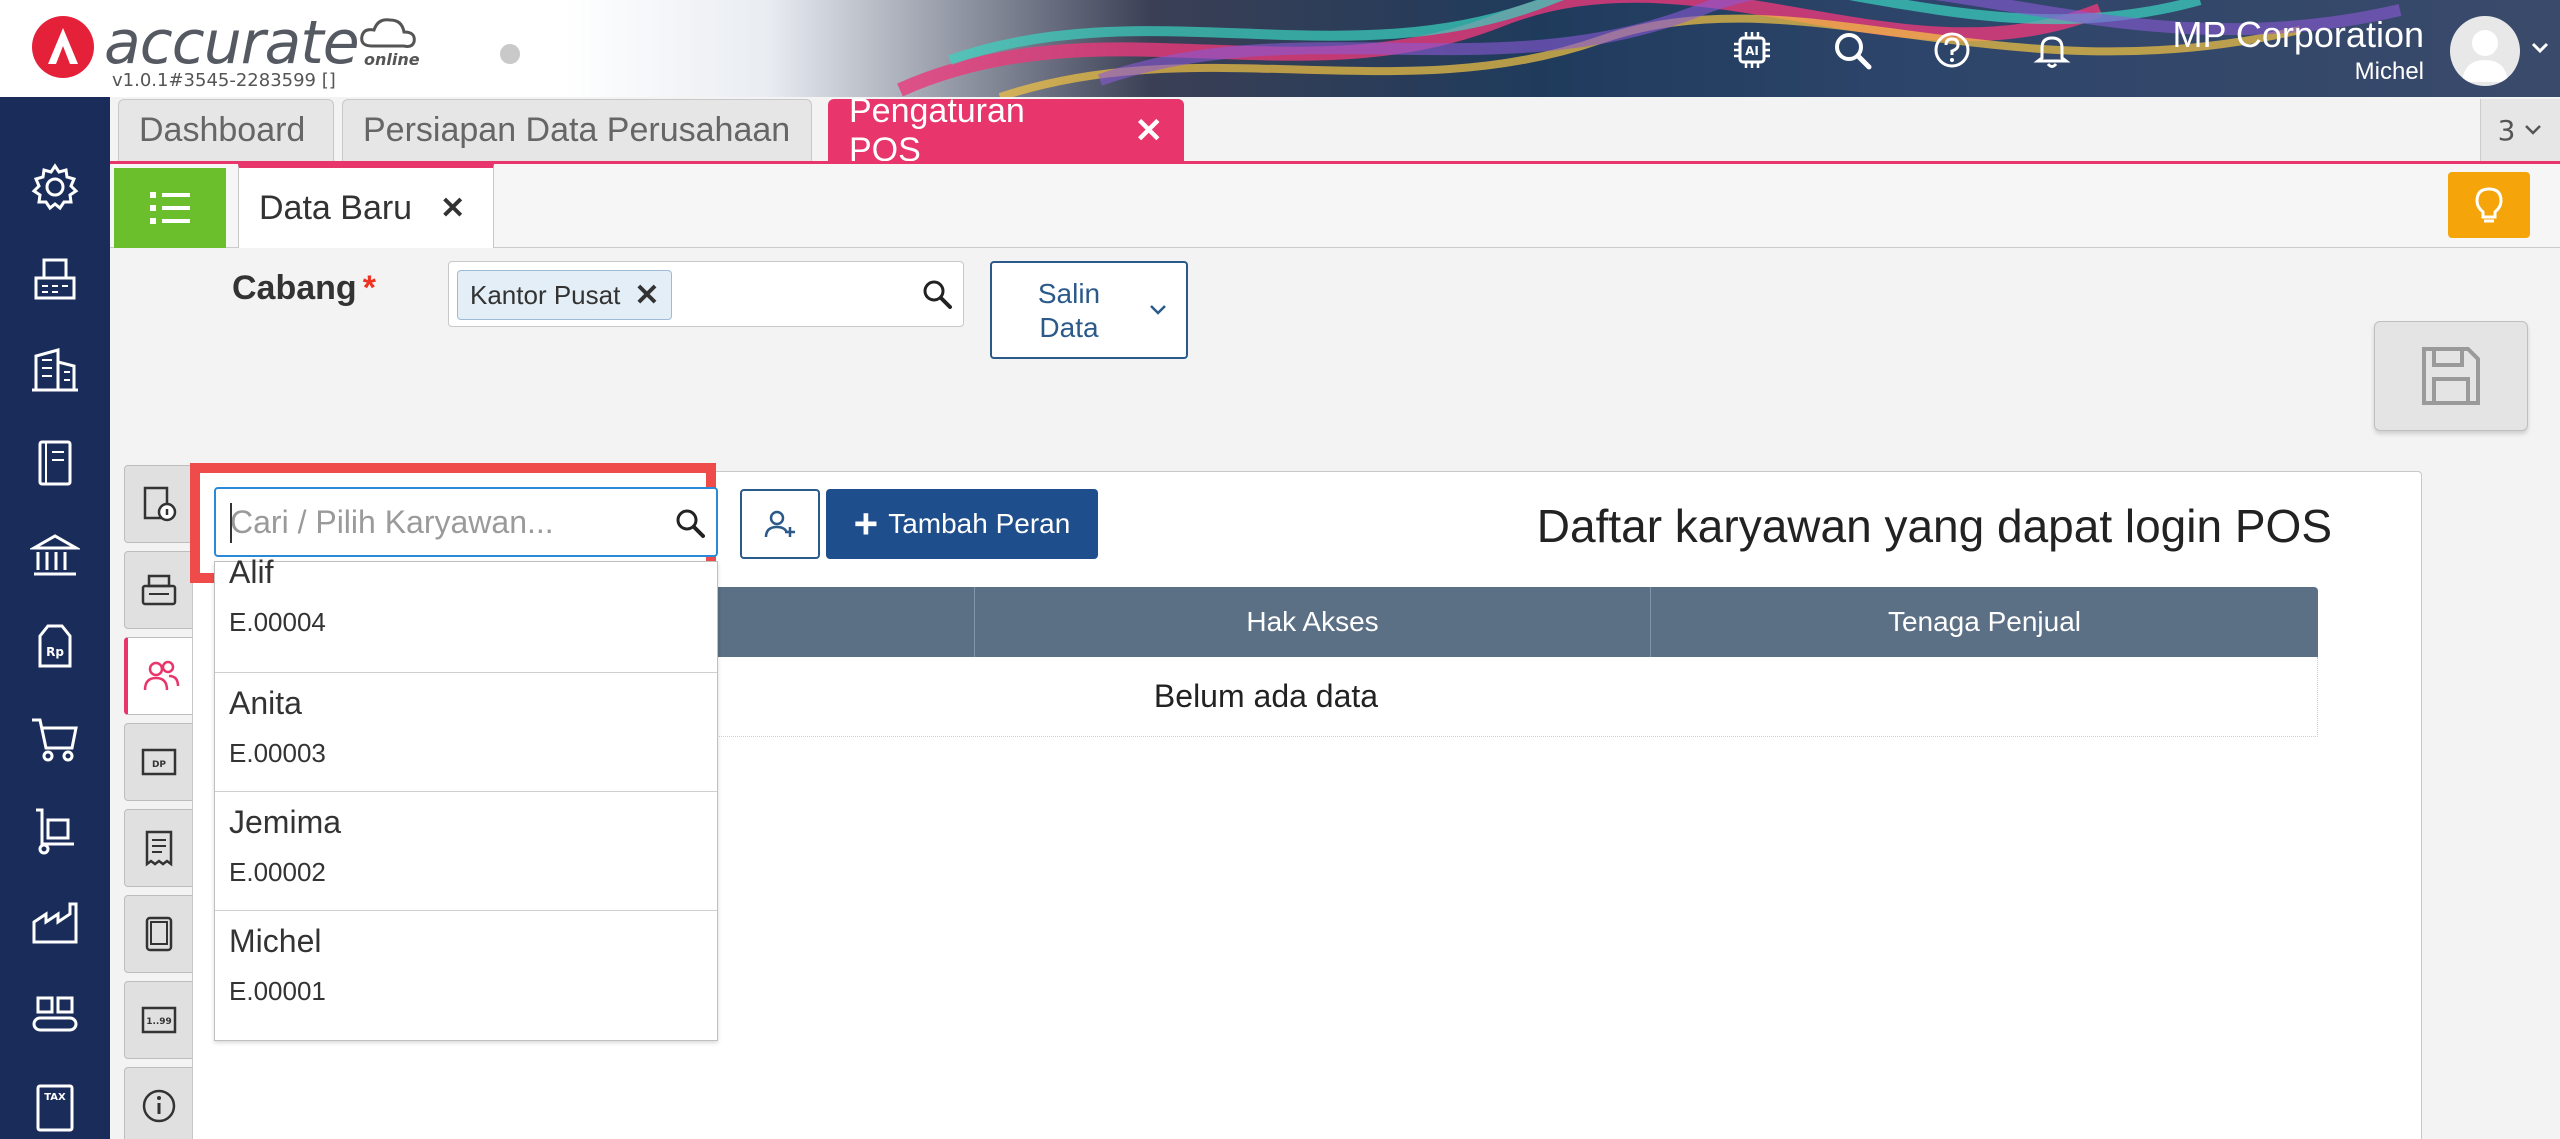 The width and height of the screenshot is (2560, 1139). I want to click on cabang-label: Cabang *, so click(304, 288).